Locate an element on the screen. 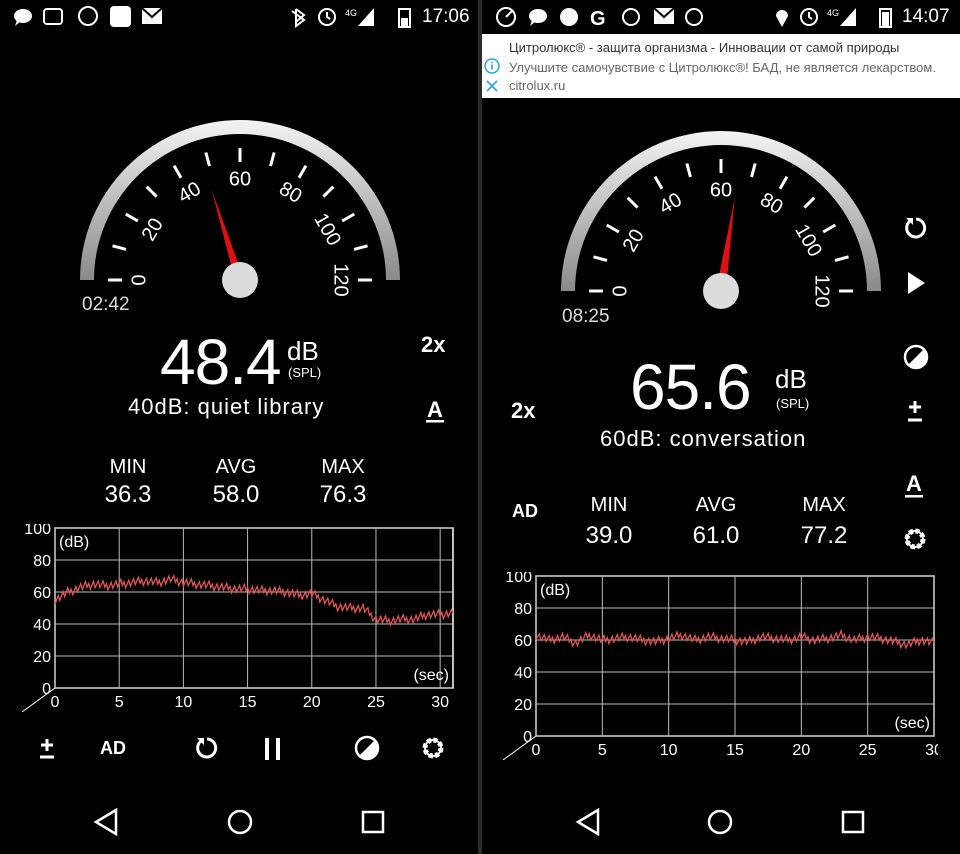  status-icons: G 4G is located at coordinates (694, 18).